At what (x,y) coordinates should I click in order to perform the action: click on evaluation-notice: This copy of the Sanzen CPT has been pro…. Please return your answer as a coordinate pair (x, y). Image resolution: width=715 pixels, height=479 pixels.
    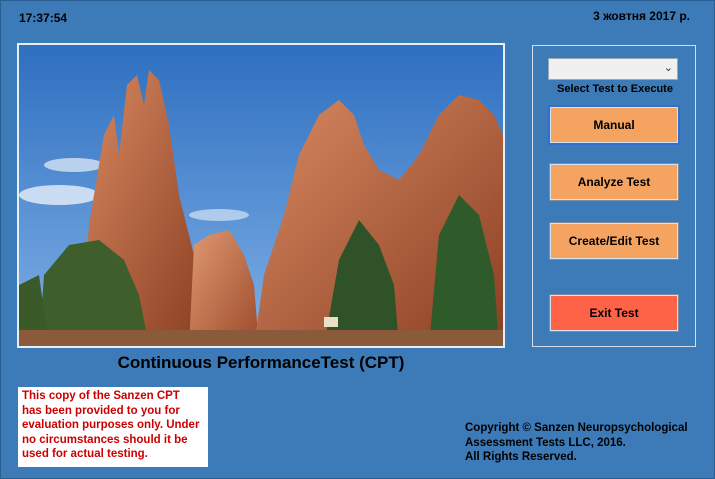
    Looking at the image, I should click on (113, 427).